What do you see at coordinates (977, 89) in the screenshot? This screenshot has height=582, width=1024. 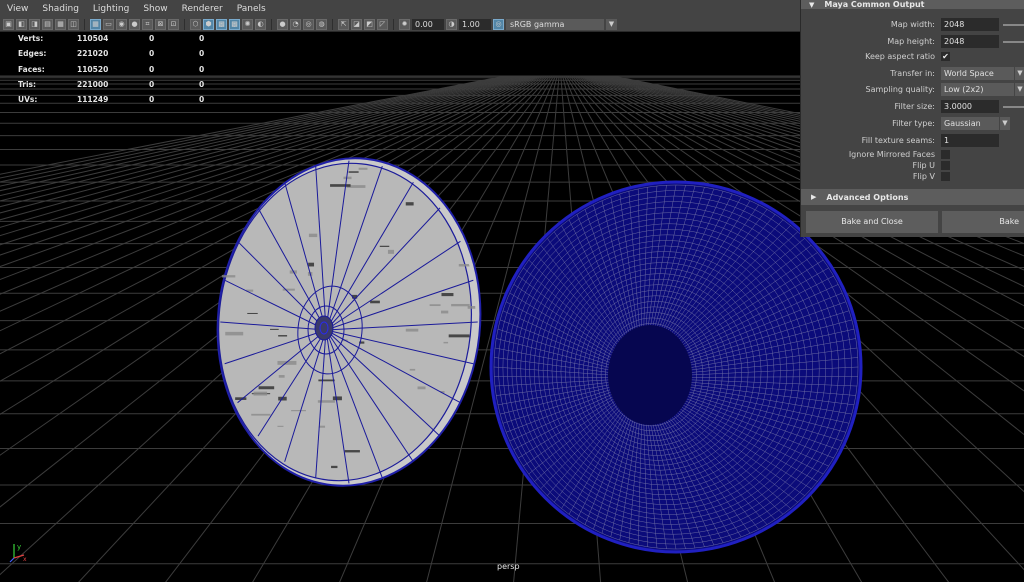 I see `sampling-dropdown: Low (2x2)` at bounding box center [977, 89].